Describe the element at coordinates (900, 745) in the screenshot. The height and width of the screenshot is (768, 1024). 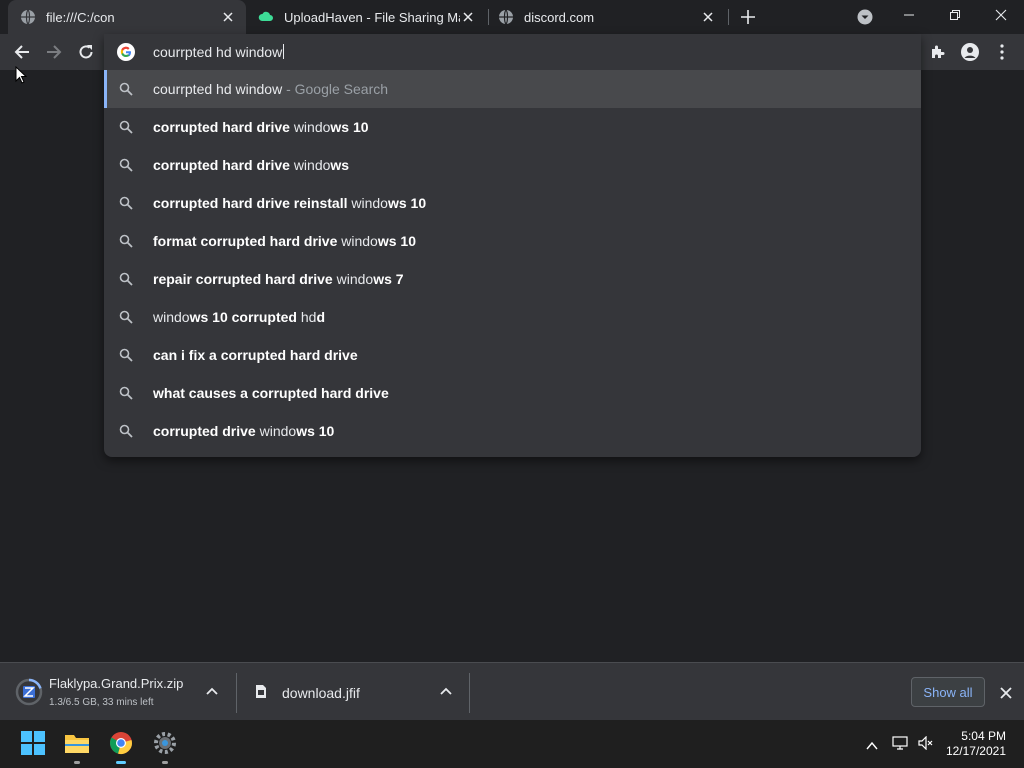
I see `network-icon` at that location.